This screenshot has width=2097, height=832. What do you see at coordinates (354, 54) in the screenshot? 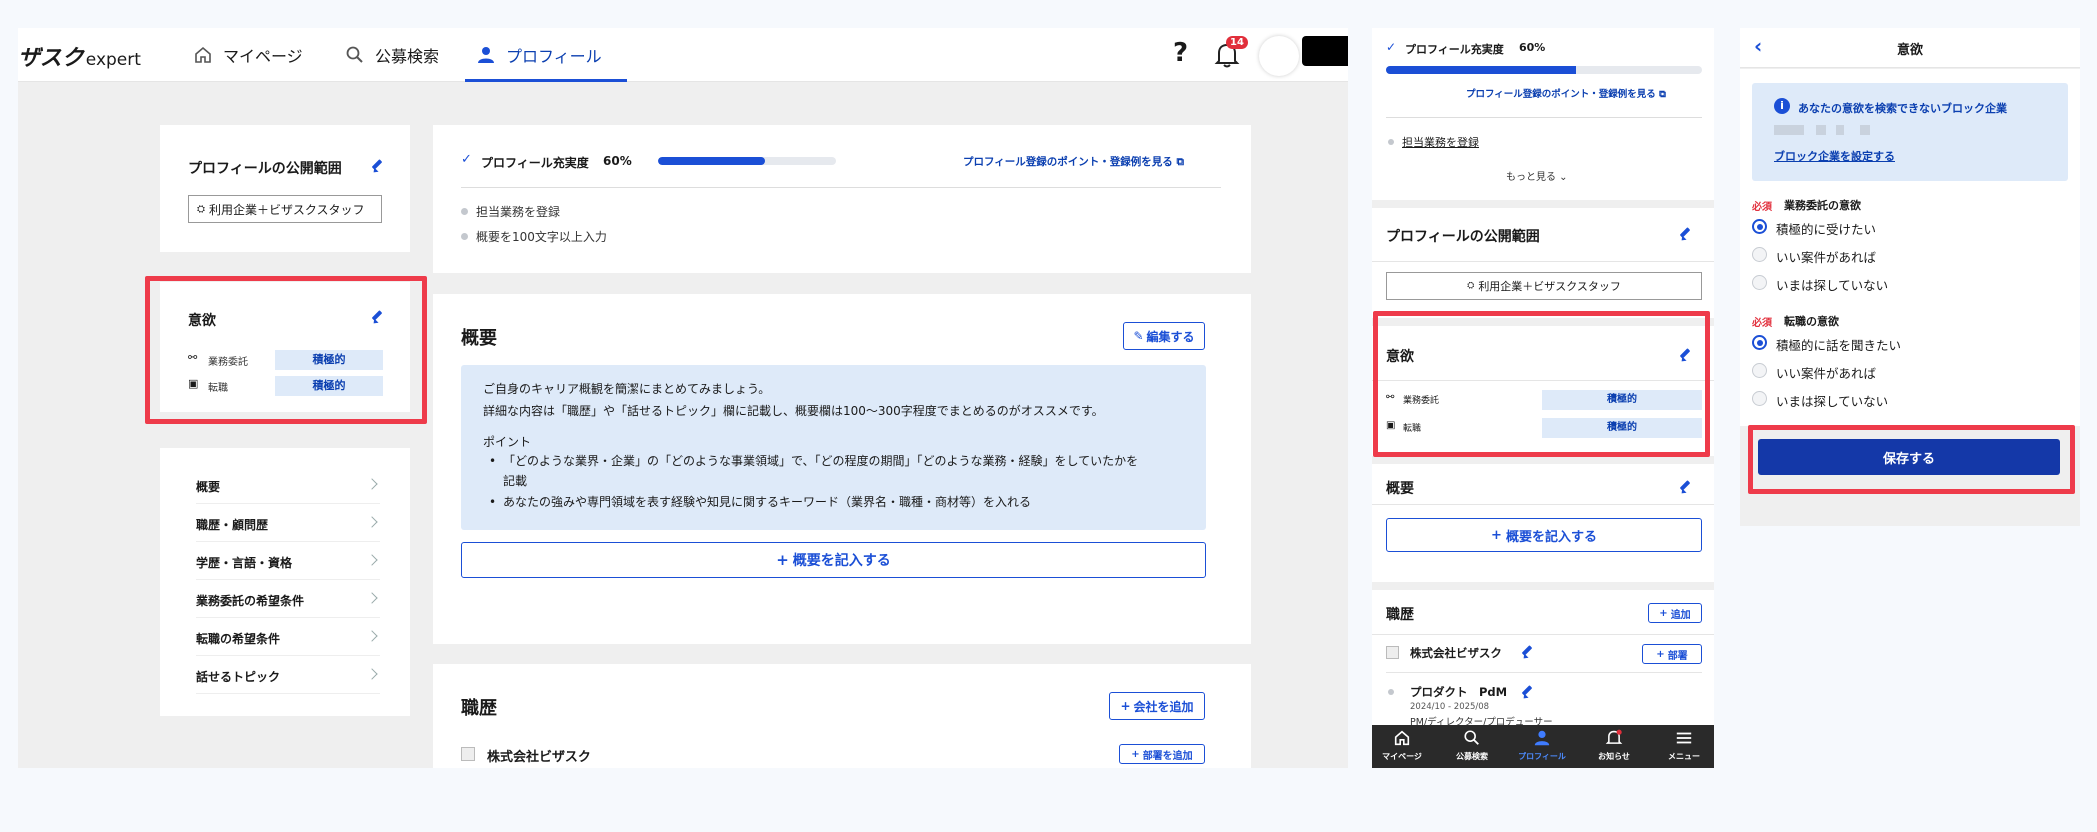
I see `search-icon` at bounding box center [354, 54].